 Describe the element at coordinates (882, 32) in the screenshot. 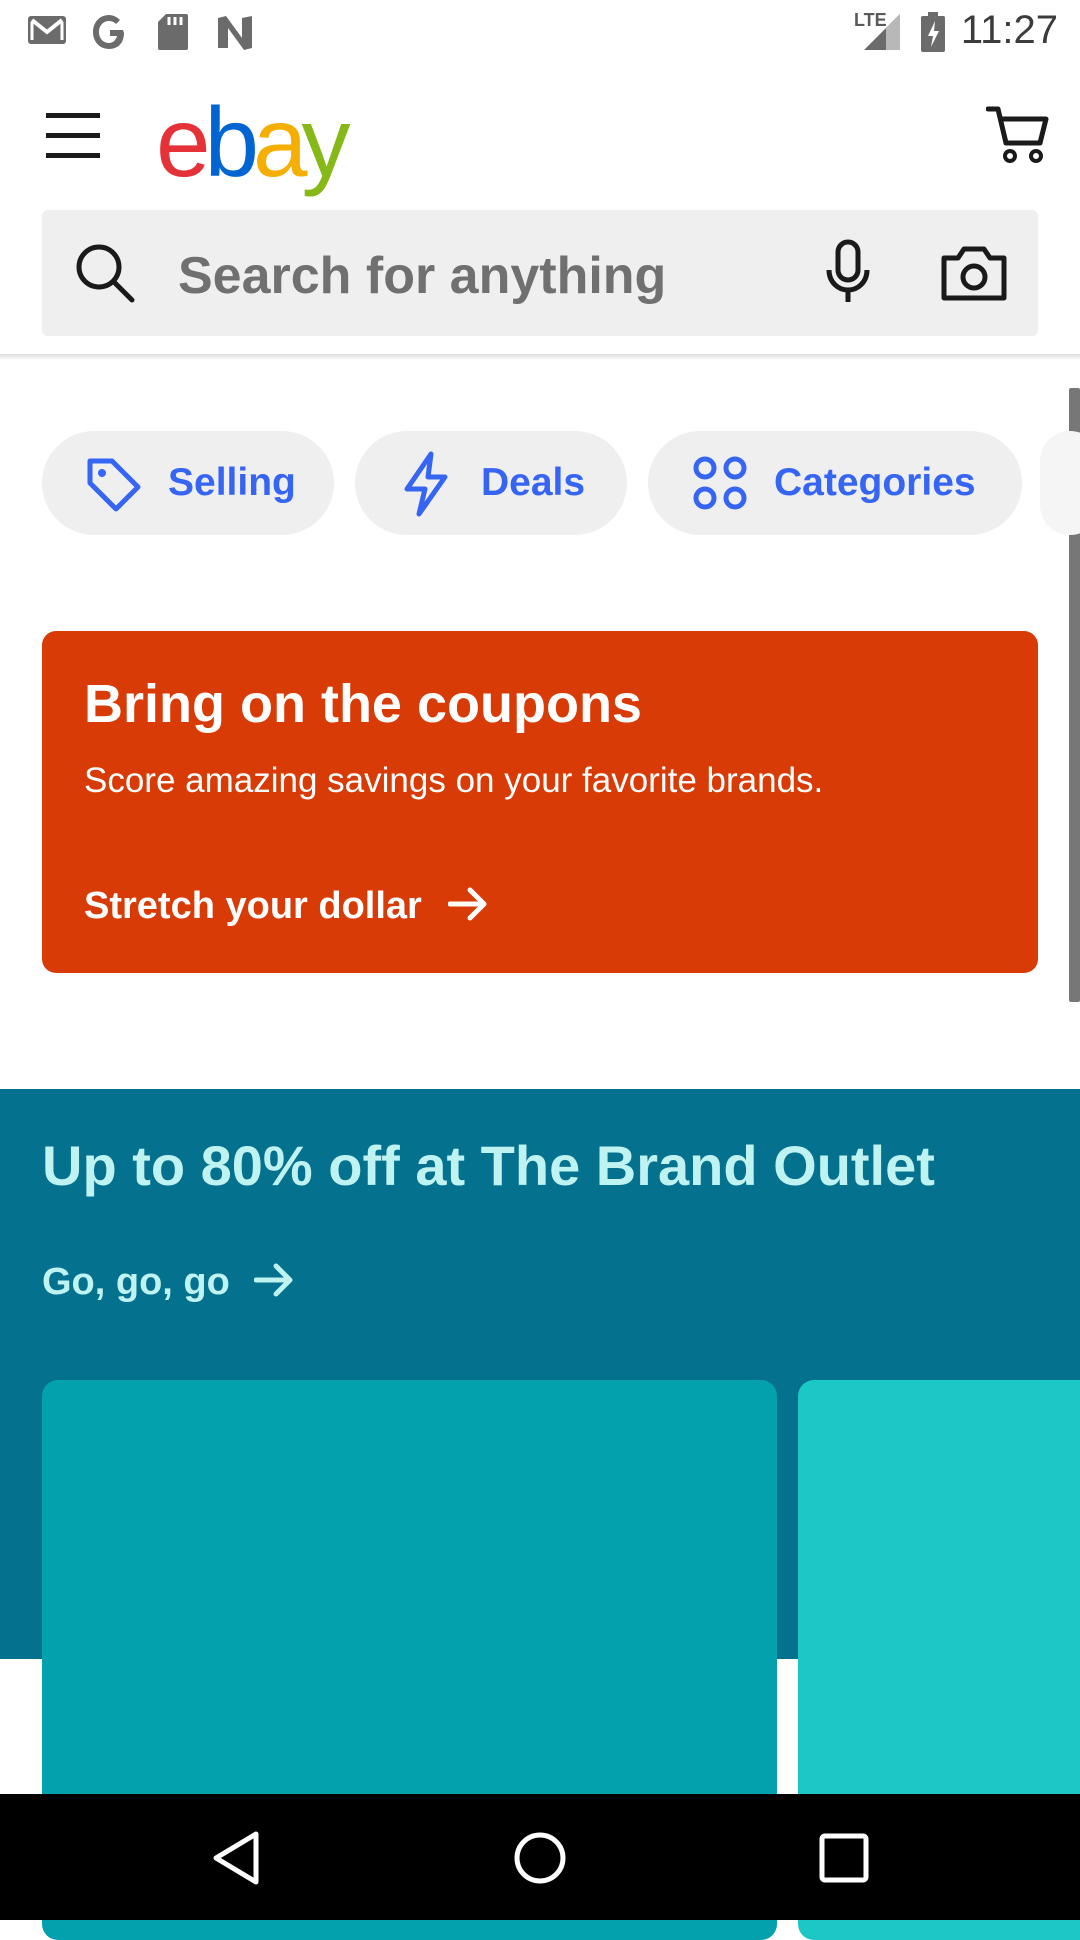

I see `signal-icon` at that location.